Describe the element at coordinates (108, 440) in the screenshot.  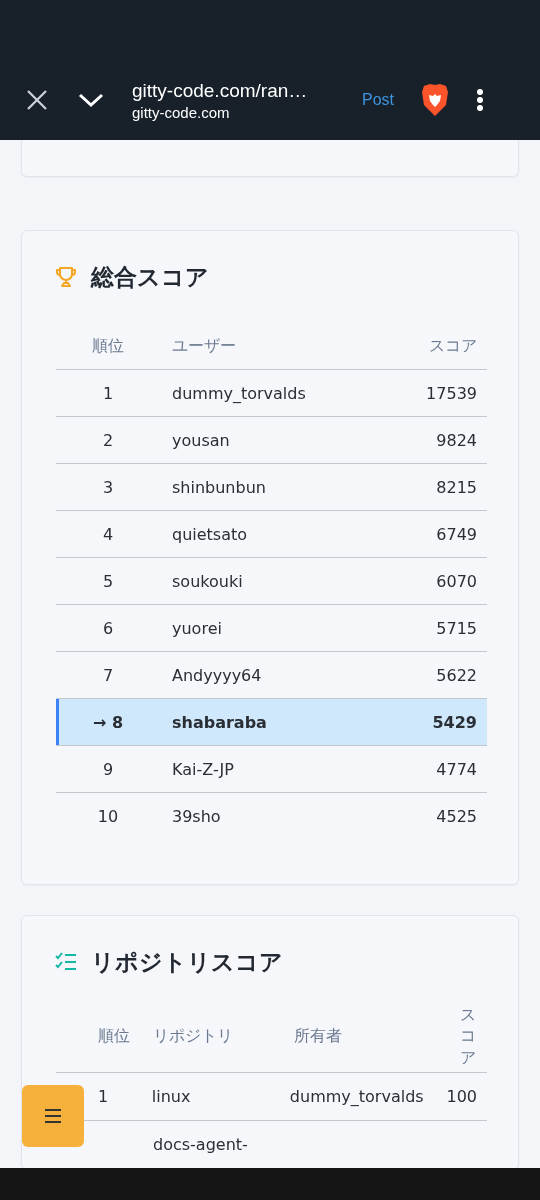
I see `rank-cell-text: 2` at that location.